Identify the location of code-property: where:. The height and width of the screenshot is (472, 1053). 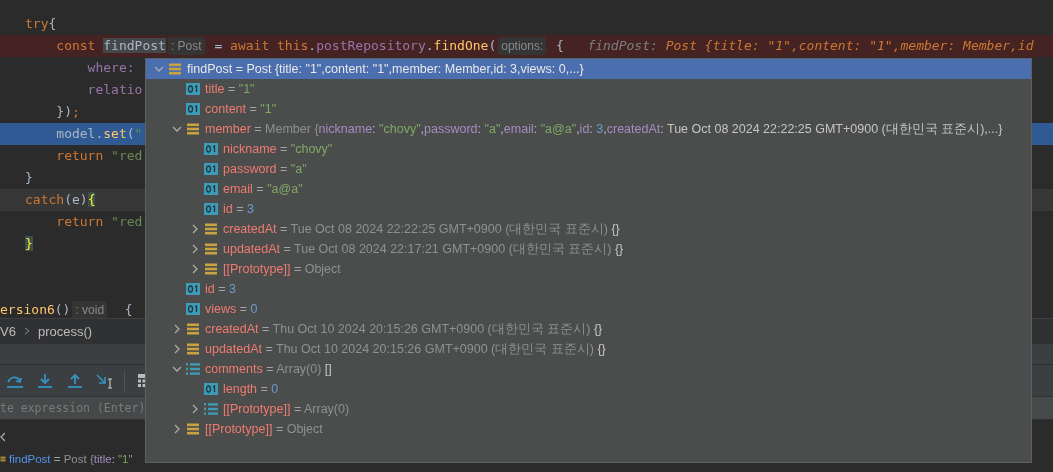
(111, 67).